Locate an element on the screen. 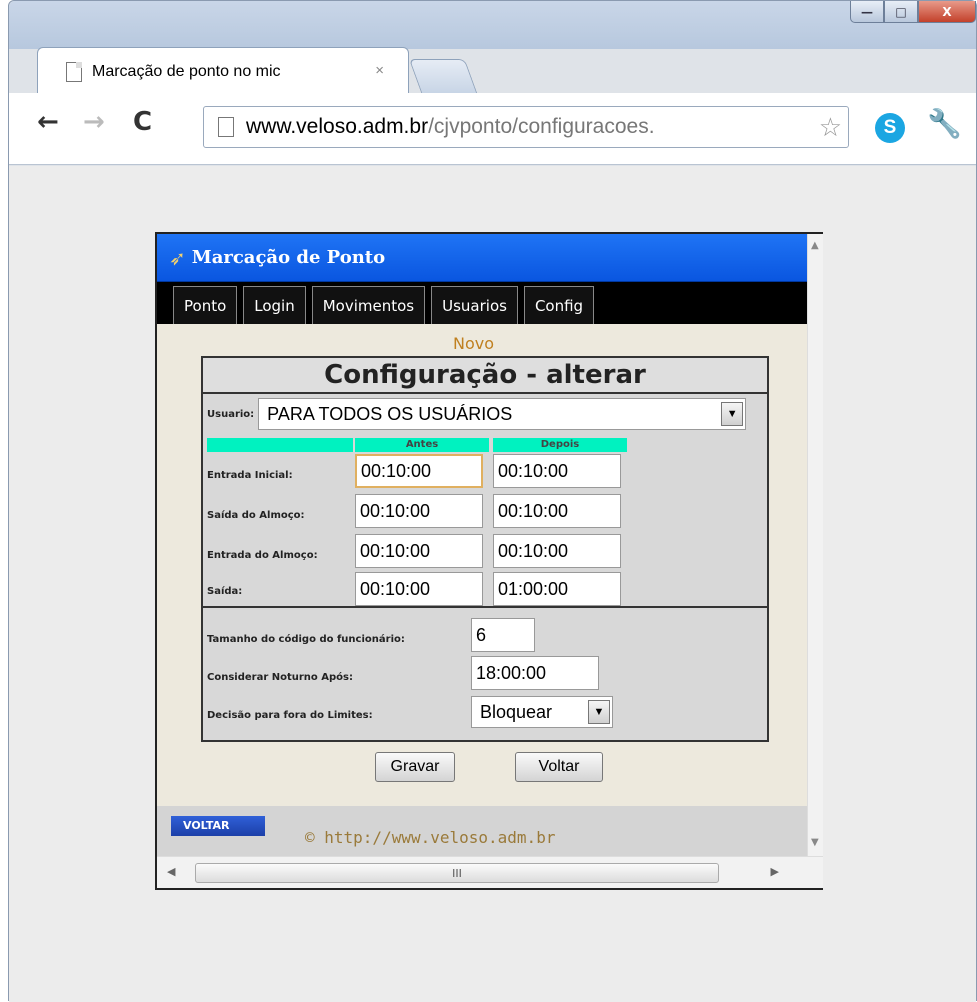 This screenshot has width=977, height=1002. row-label-entrada-inicial: Entrada Inicial: is located at coordinates (250, 475).